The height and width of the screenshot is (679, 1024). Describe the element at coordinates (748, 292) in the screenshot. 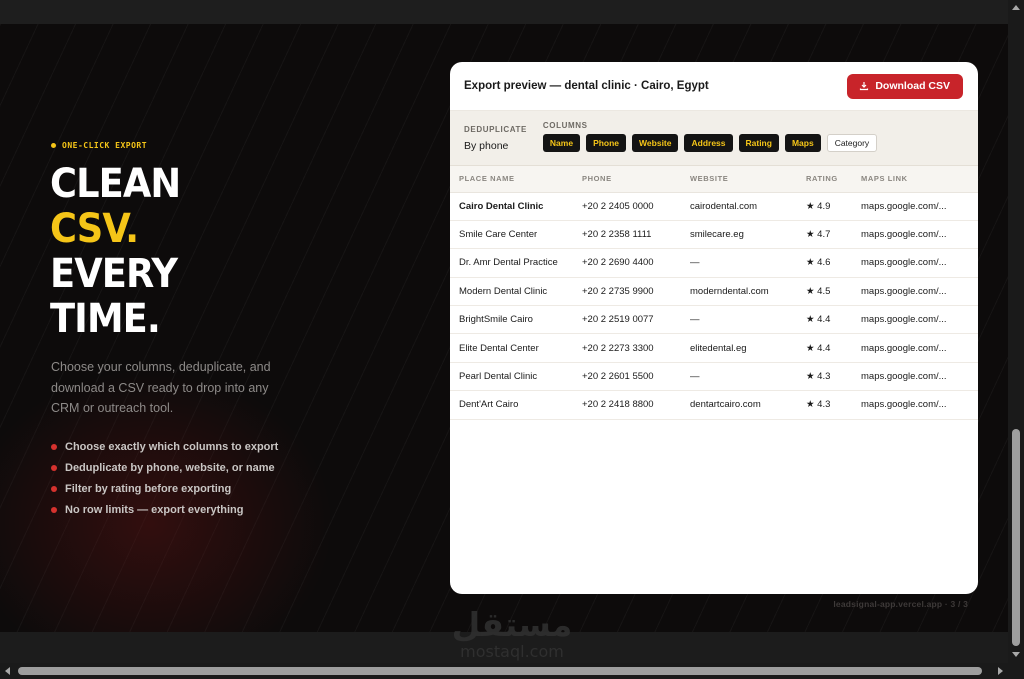

I see `cell-website: moderndental.com` at that location.